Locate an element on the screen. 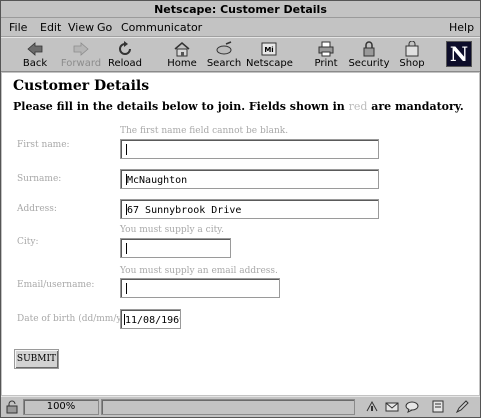  padlock-icon is located at coordinates (369, 49).